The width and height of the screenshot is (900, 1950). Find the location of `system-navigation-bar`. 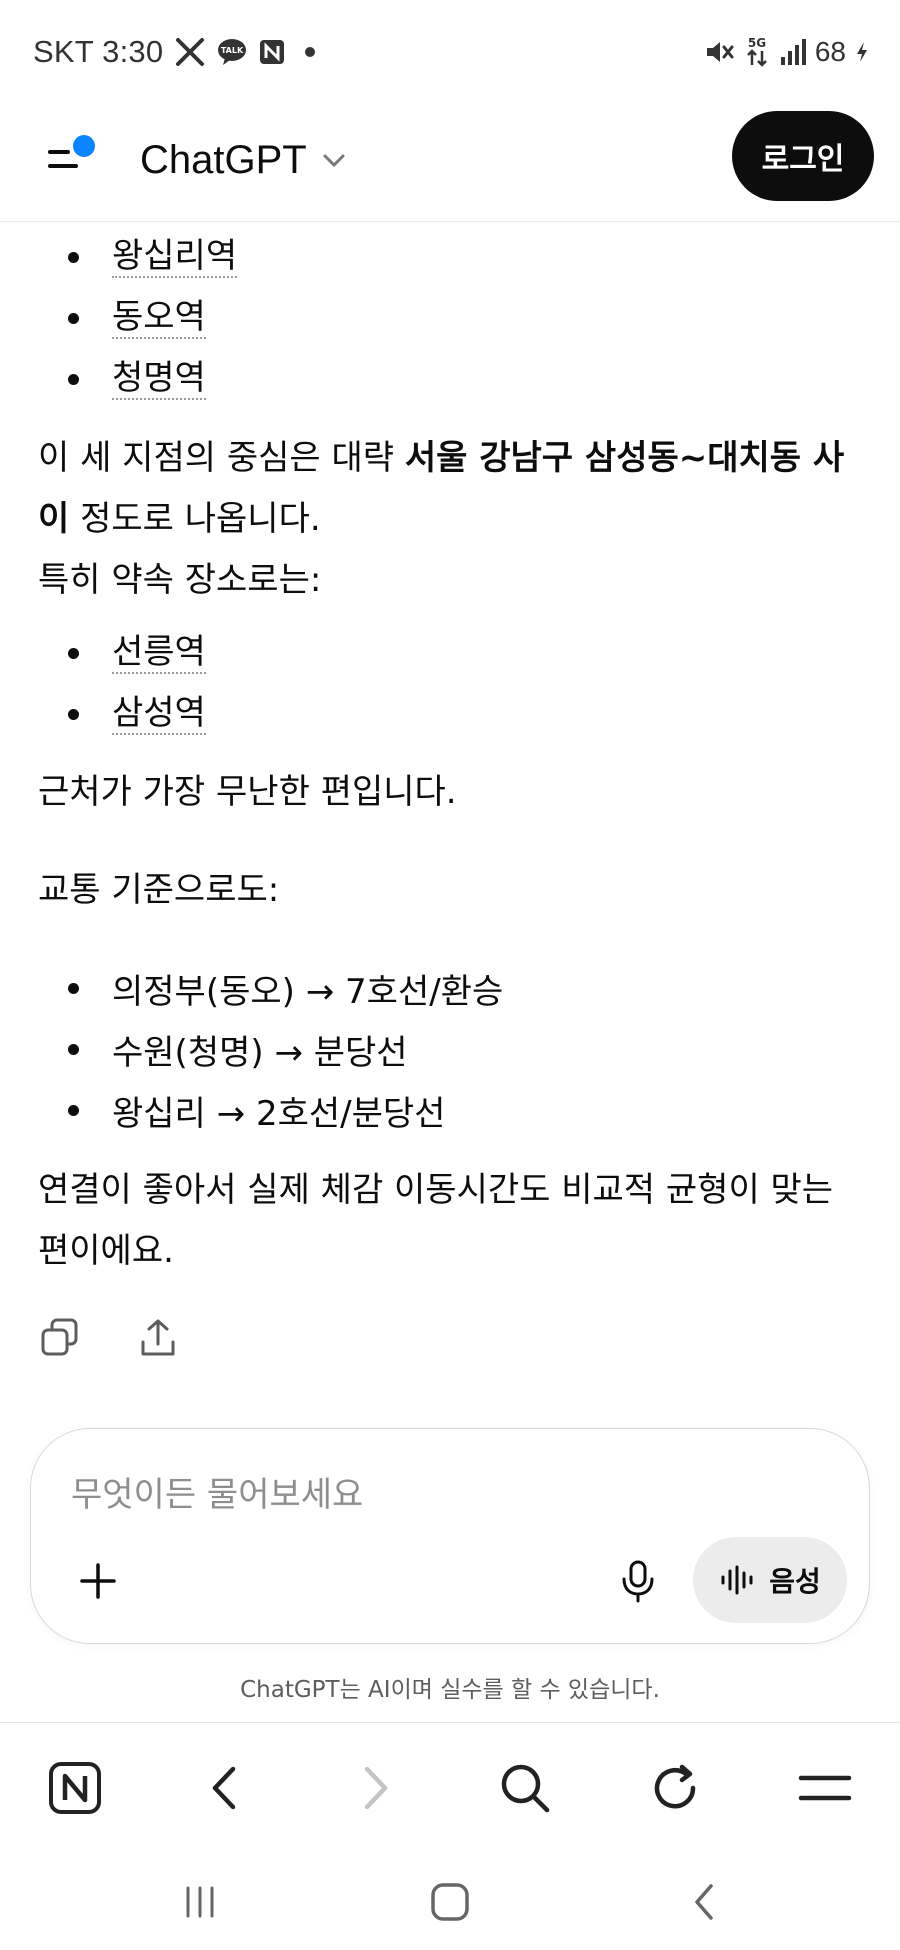

system-navigation-bar is located at coordinates (450, 1901).